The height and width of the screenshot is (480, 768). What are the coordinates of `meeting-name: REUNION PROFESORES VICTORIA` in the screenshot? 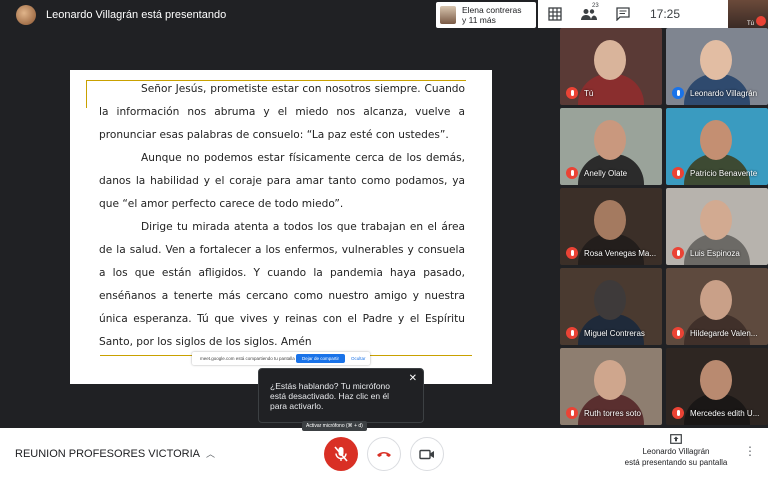 It's located at (107, 453).